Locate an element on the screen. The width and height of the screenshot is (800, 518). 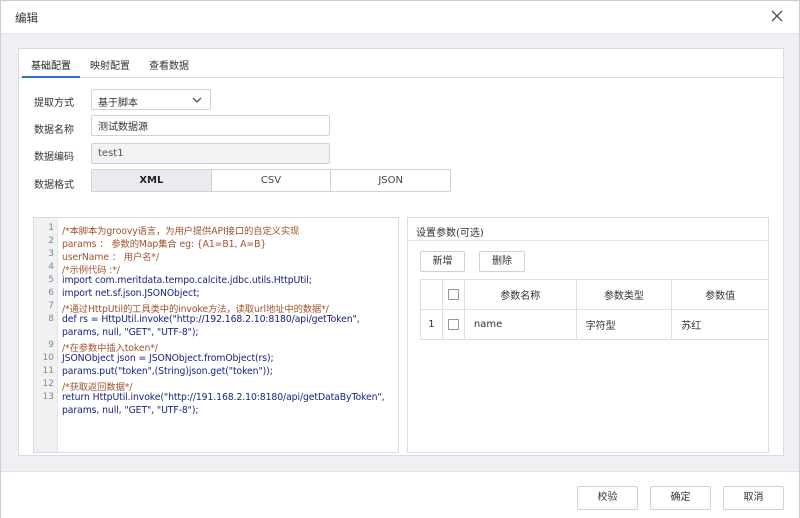
code-line: /*示例代码 :*/ is located at coordinates (91, 270).